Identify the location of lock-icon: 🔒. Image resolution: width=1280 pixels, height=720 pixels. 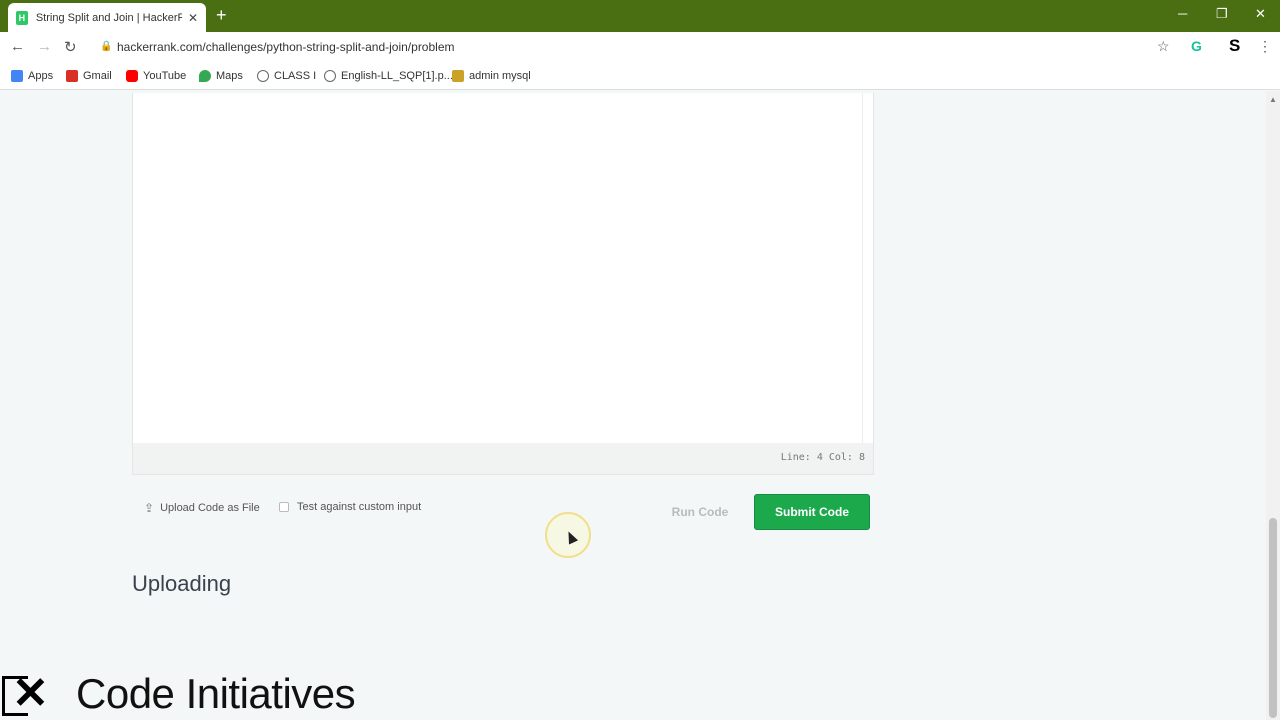
(106, 46).